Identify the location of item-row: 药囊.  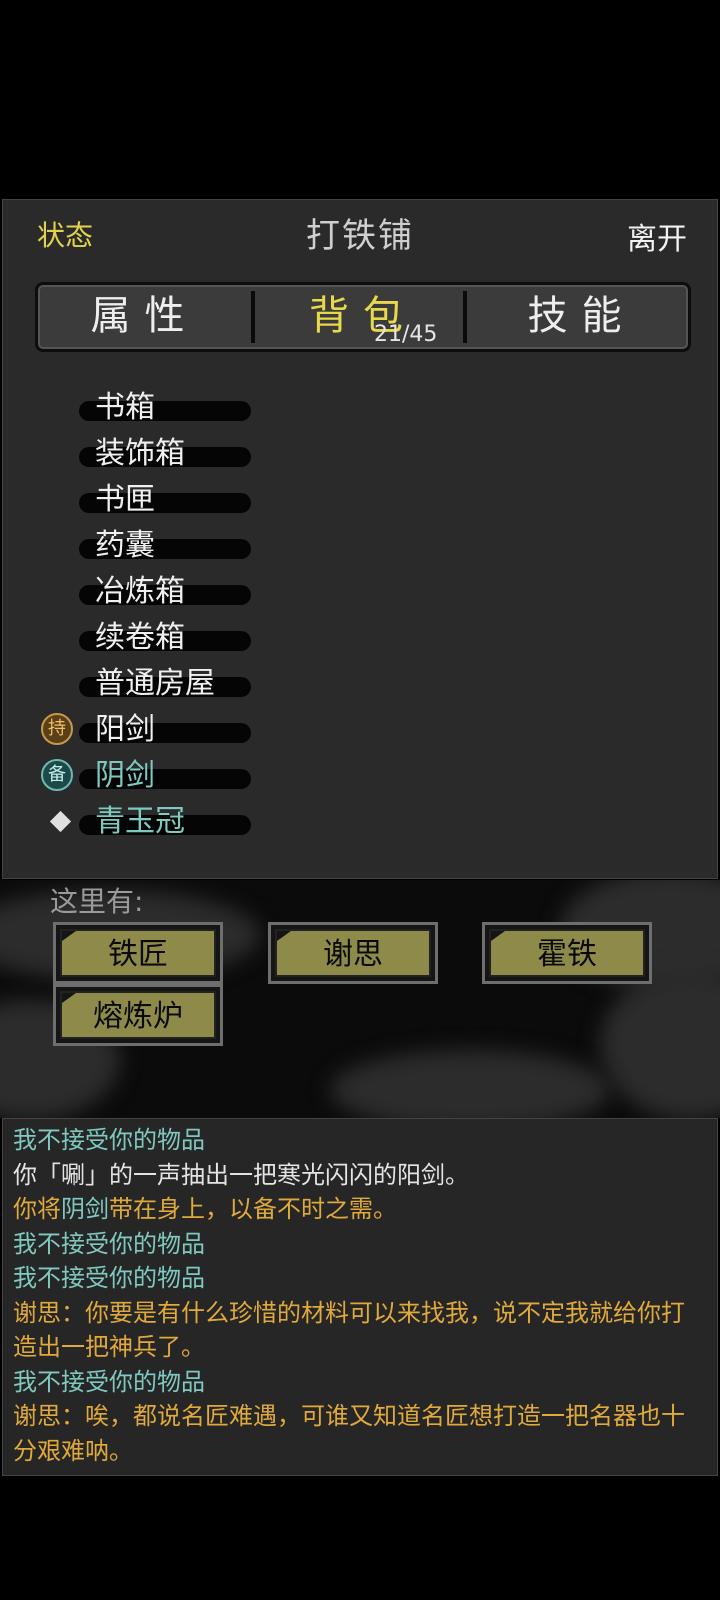
(360, 548).